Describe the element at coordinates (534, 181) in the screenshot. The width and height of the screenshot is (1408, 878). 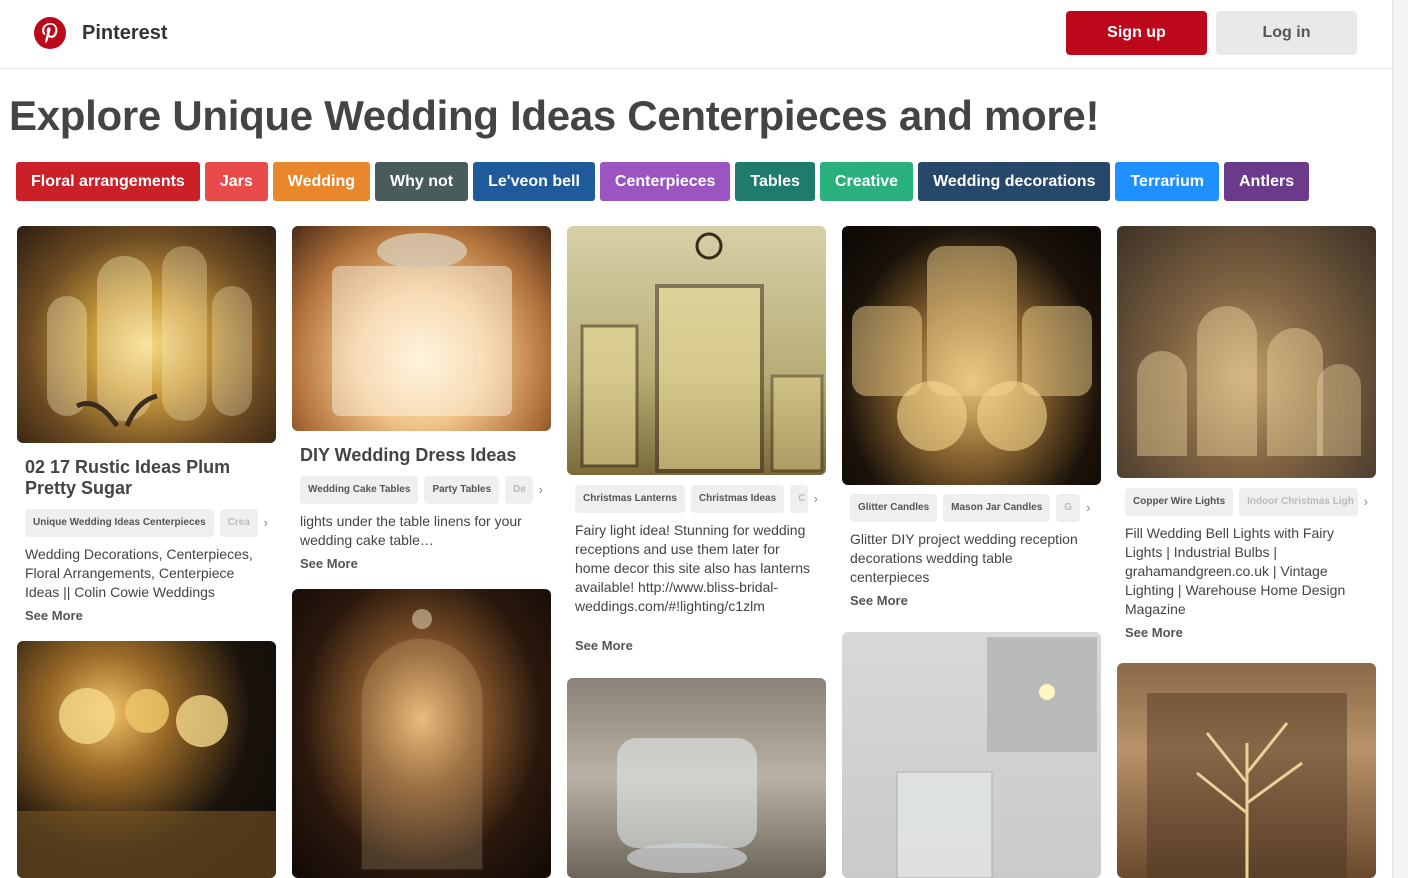
I see `chip-leveon-bell: Le'veon bell` at that location.